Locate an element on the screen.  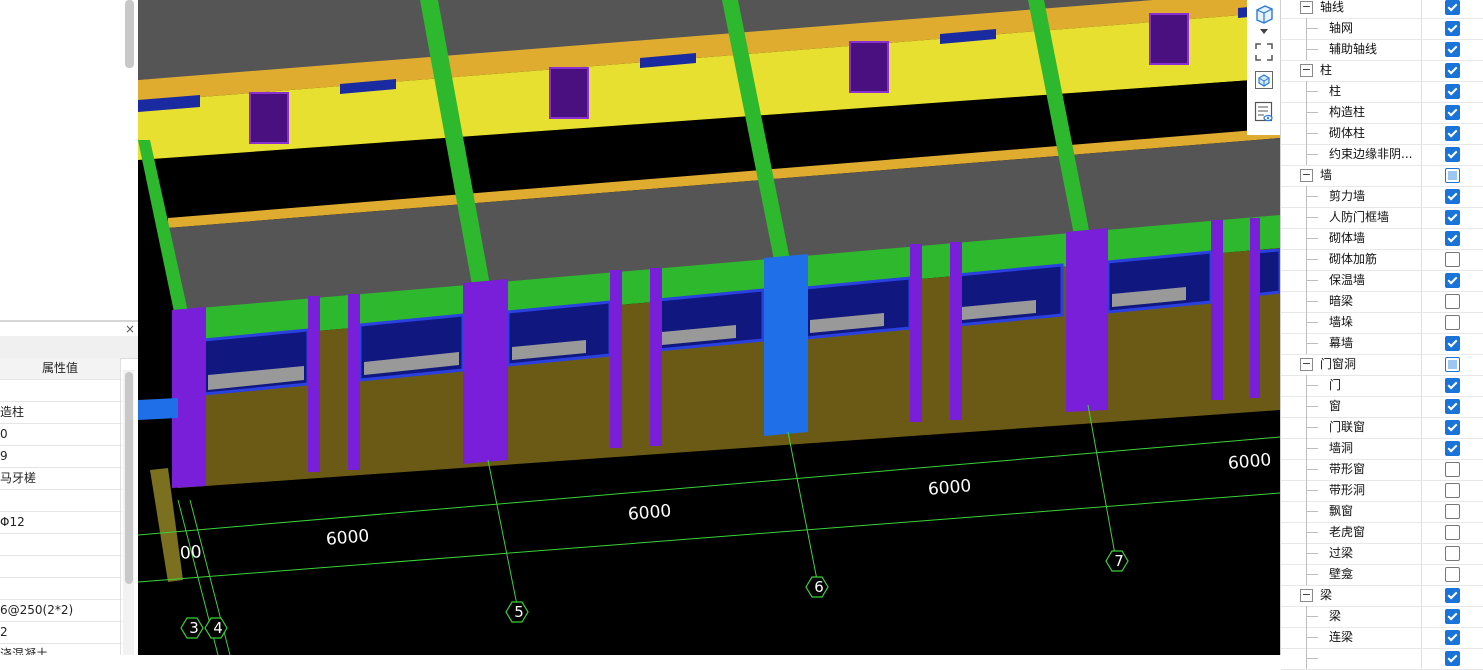
layer-item-row: 壁龛 is located at coordinates (1382, 575).